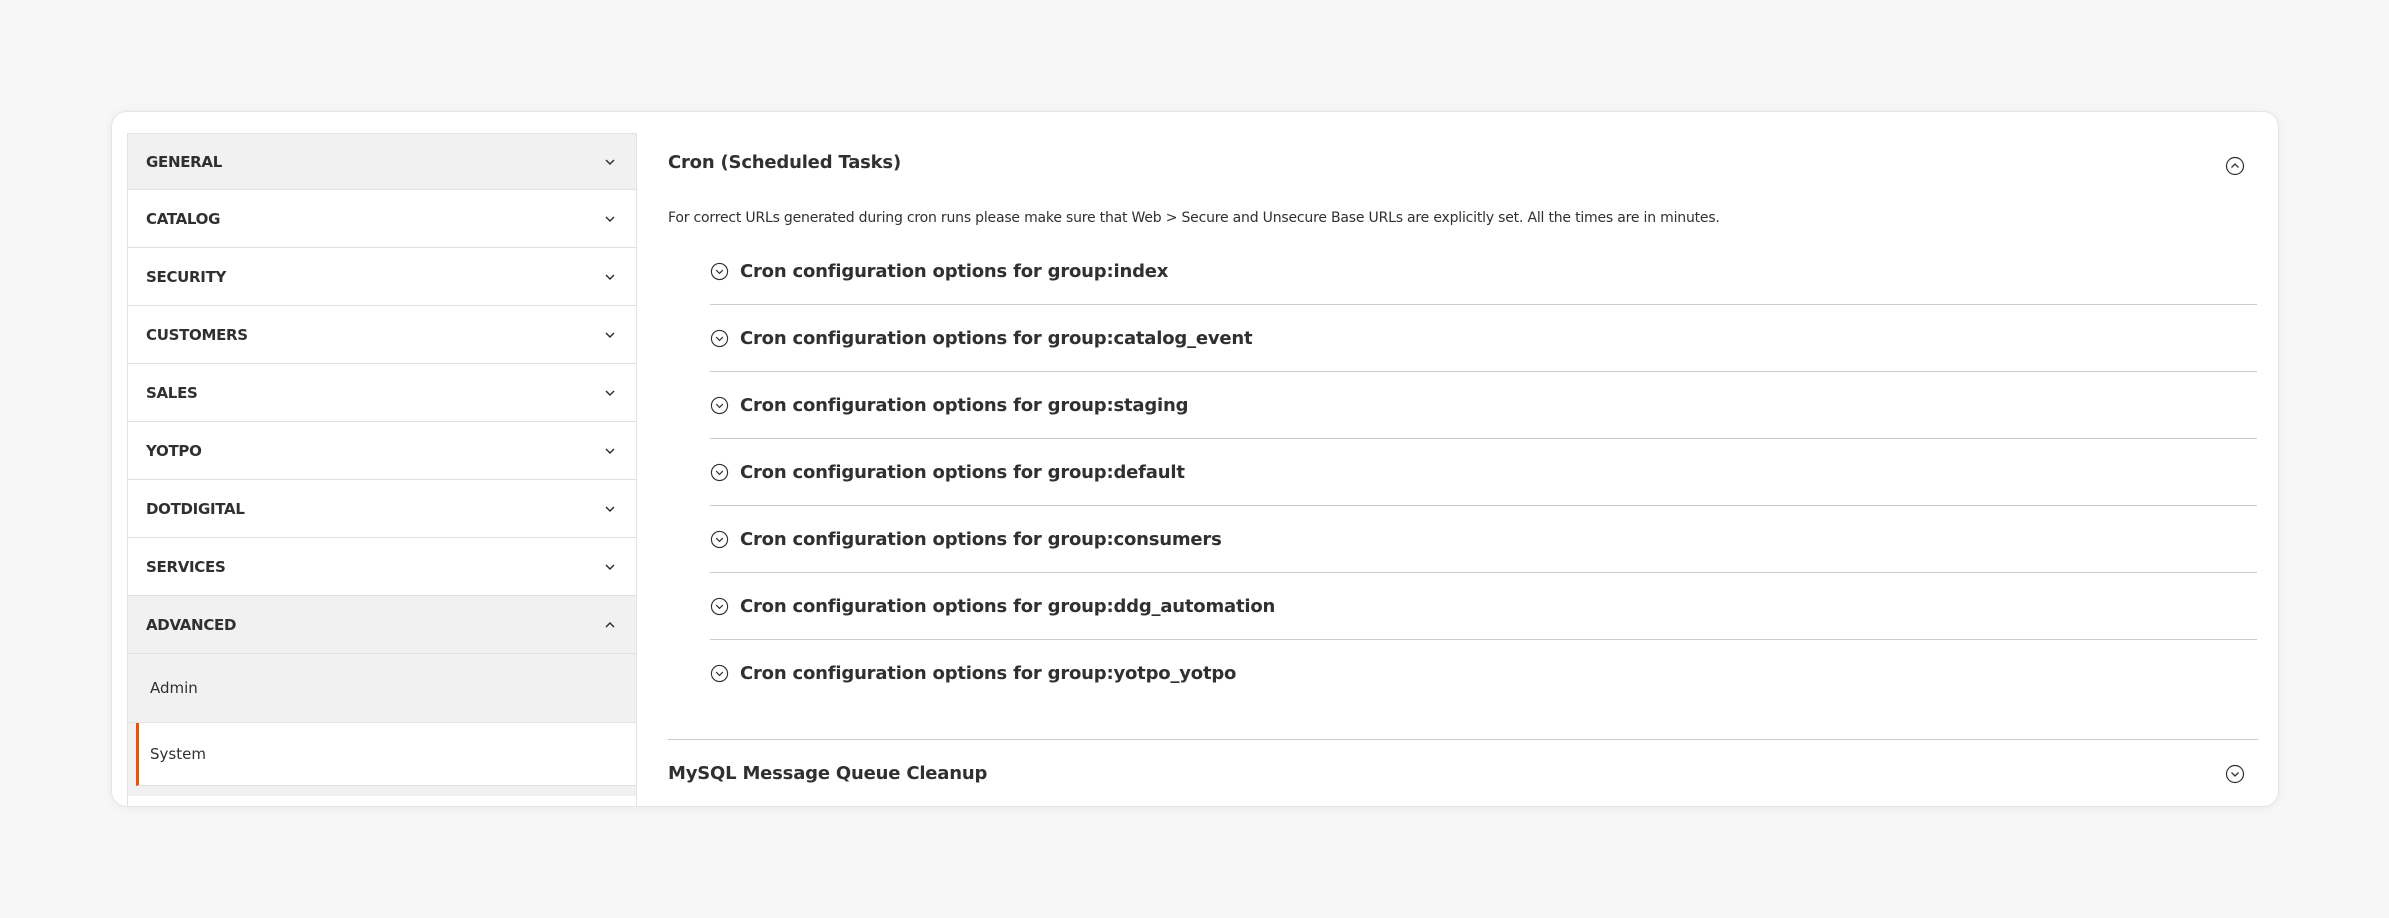  Describe the element at coordinates (174, 688) in the screenshot. I see `sidebar-subitem-label: Admin` at that location.